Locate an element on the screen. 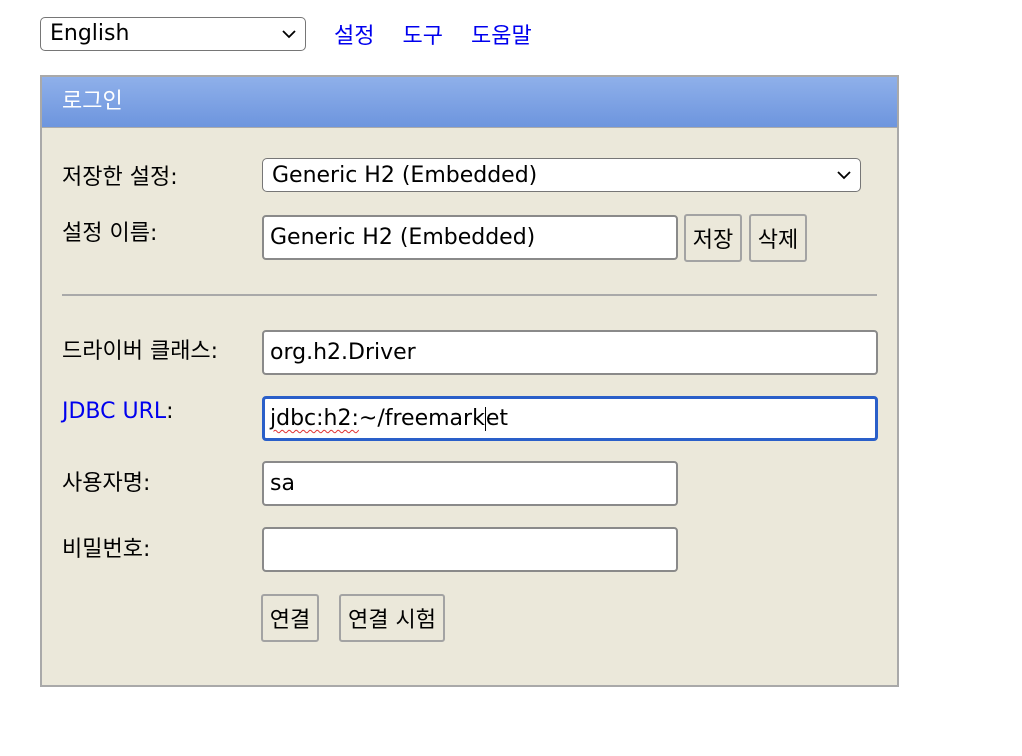 Image resolution: width=1022 pixels, height=756 pixels. settings-link: 설정 is located at coordinates (354, 34).